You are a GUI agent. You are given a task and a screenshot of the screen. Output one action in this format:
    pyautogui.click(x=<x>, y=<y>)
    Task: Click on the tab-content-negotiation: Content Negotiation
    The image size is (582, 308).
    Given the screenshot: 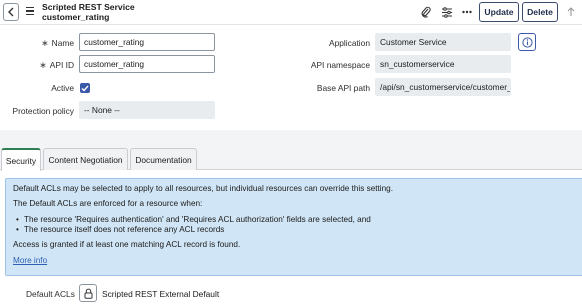 What is the action you would take?
    pyautogui.click(x=85, y=159)
    